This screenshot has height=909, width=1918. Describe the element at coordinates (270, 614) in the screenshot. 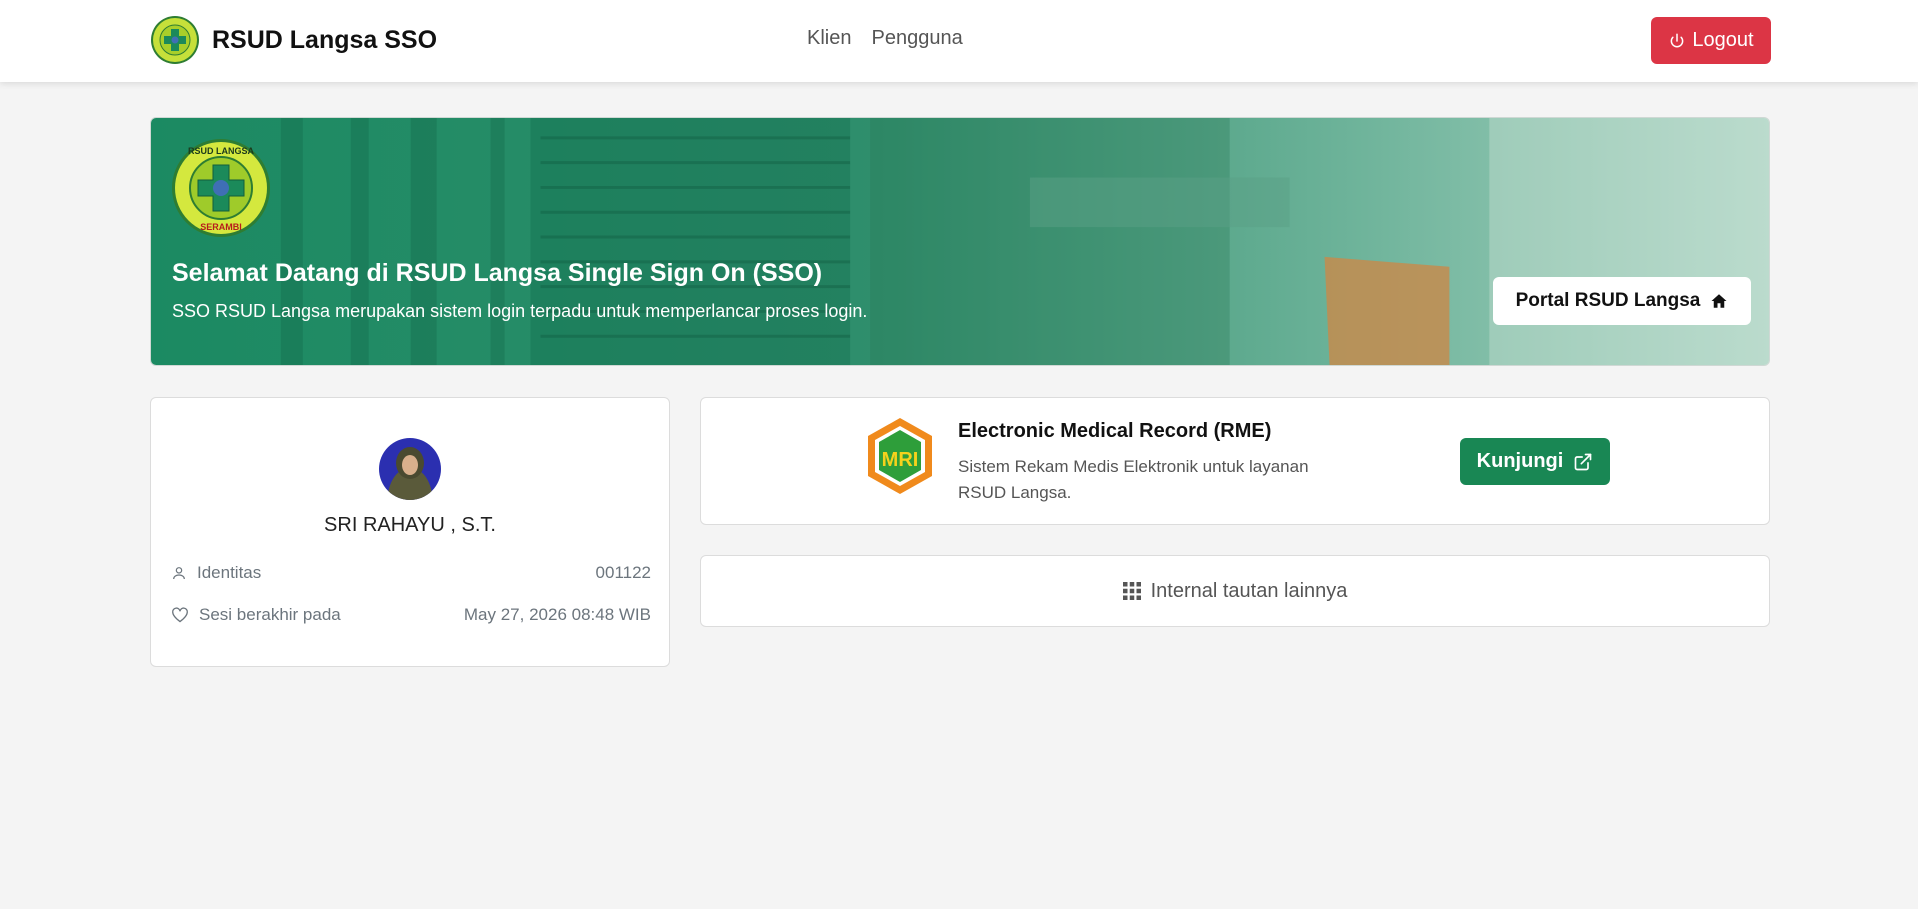

I see `session-label: Sesi berakhir pada` at that location.